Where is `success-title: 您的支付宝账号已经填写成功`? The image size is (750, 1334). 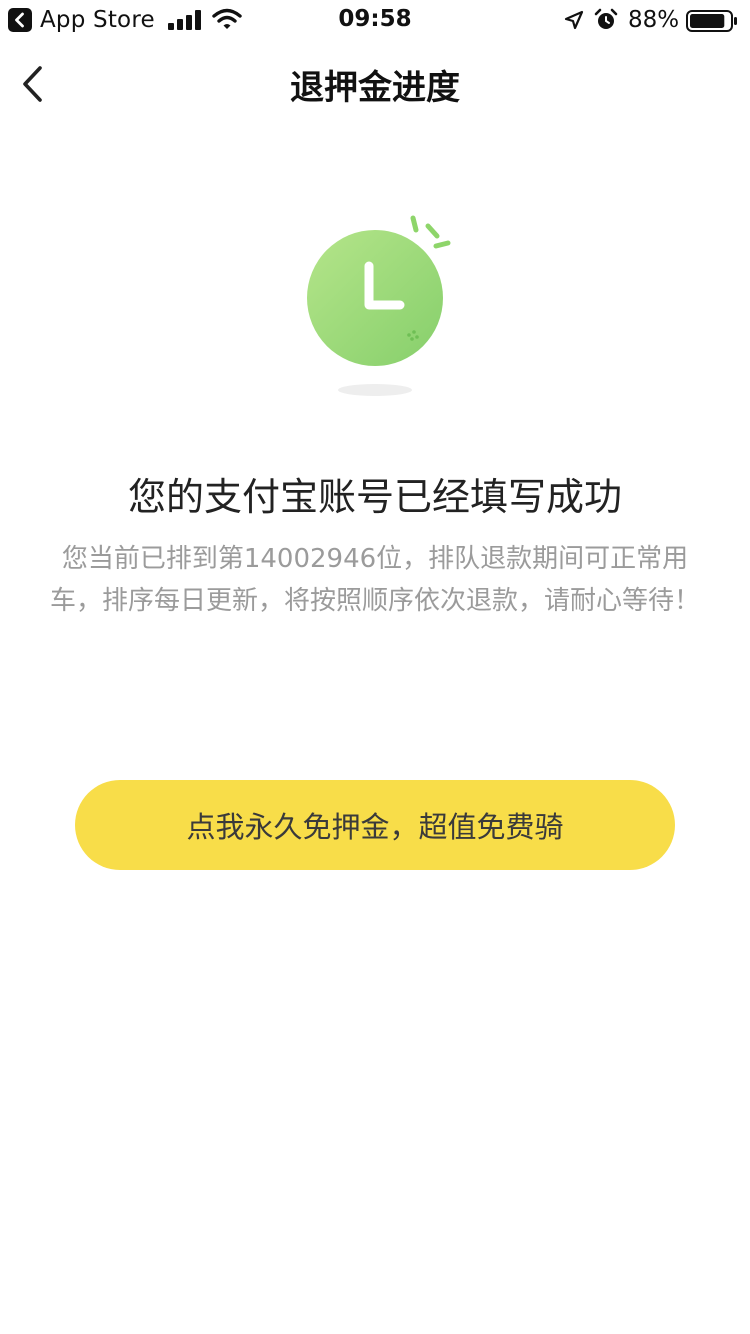 success-title: 您的支付宝账号已经填写成功 is located at coordinates (374, 497).